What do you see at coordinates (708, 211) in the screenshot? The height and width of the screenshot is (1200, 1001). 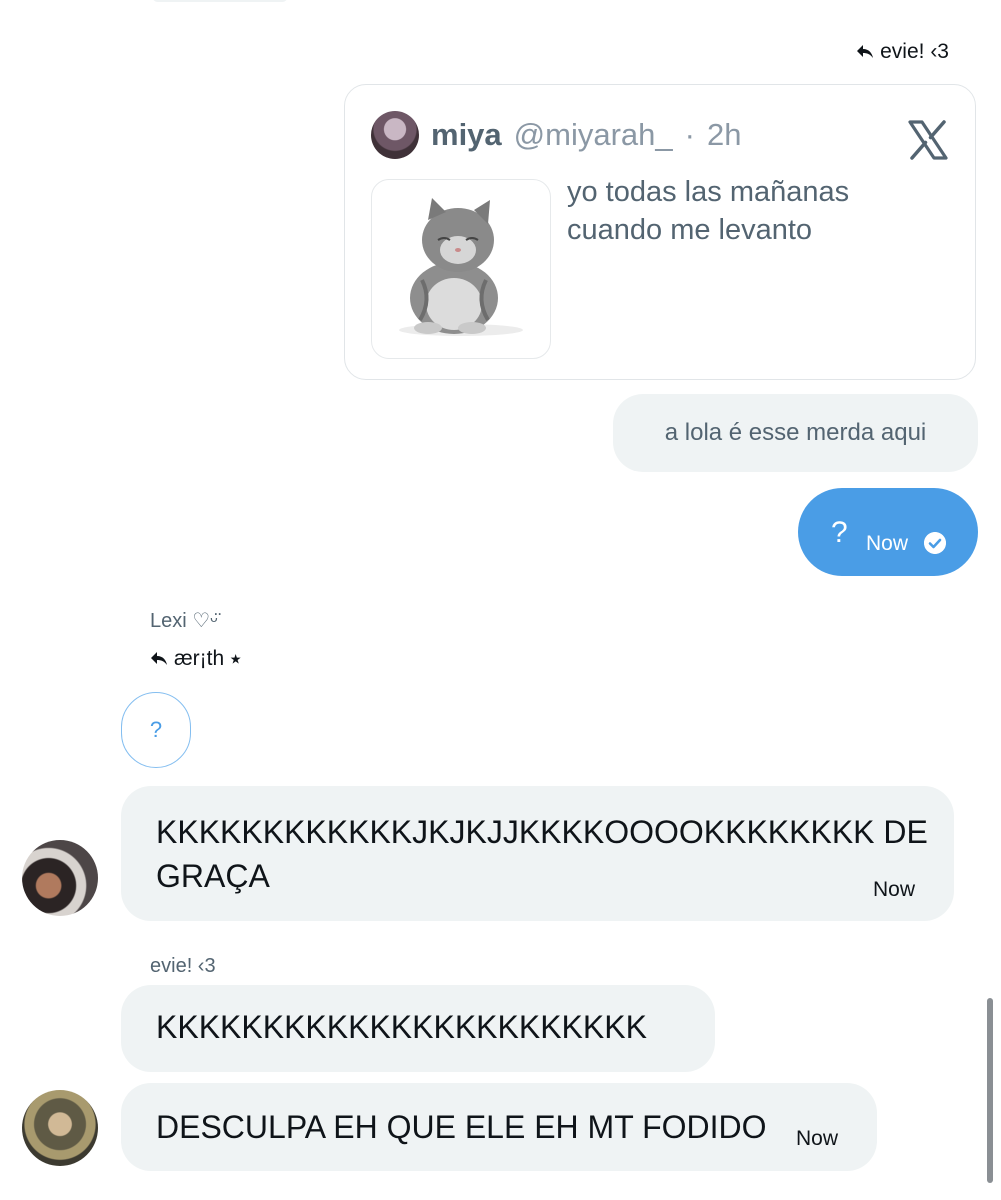 I see `tweet-text: yo todas las mañanas cuando me levanto` at bounding box center [708, 211].